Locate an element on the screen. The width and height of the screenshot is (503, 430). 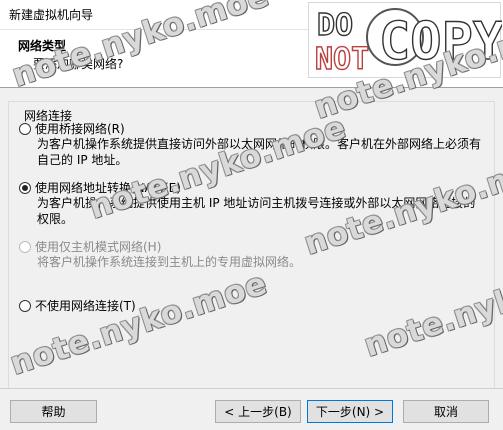
wizard-footer: 帮助 < 上一步(B) 下一步(N) > 取消 is located at coordinates (251, 409).